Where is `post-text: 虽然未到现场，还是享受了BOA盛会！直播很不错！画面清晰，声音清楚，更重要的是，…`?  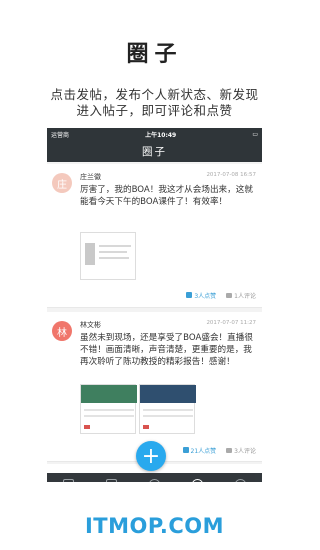 post-text: 虽然未到现场，还是享受了BOA盛会！直播很不错！画面清晰，声音清楚，更重要的是，… is located at coordinates (166, 350).